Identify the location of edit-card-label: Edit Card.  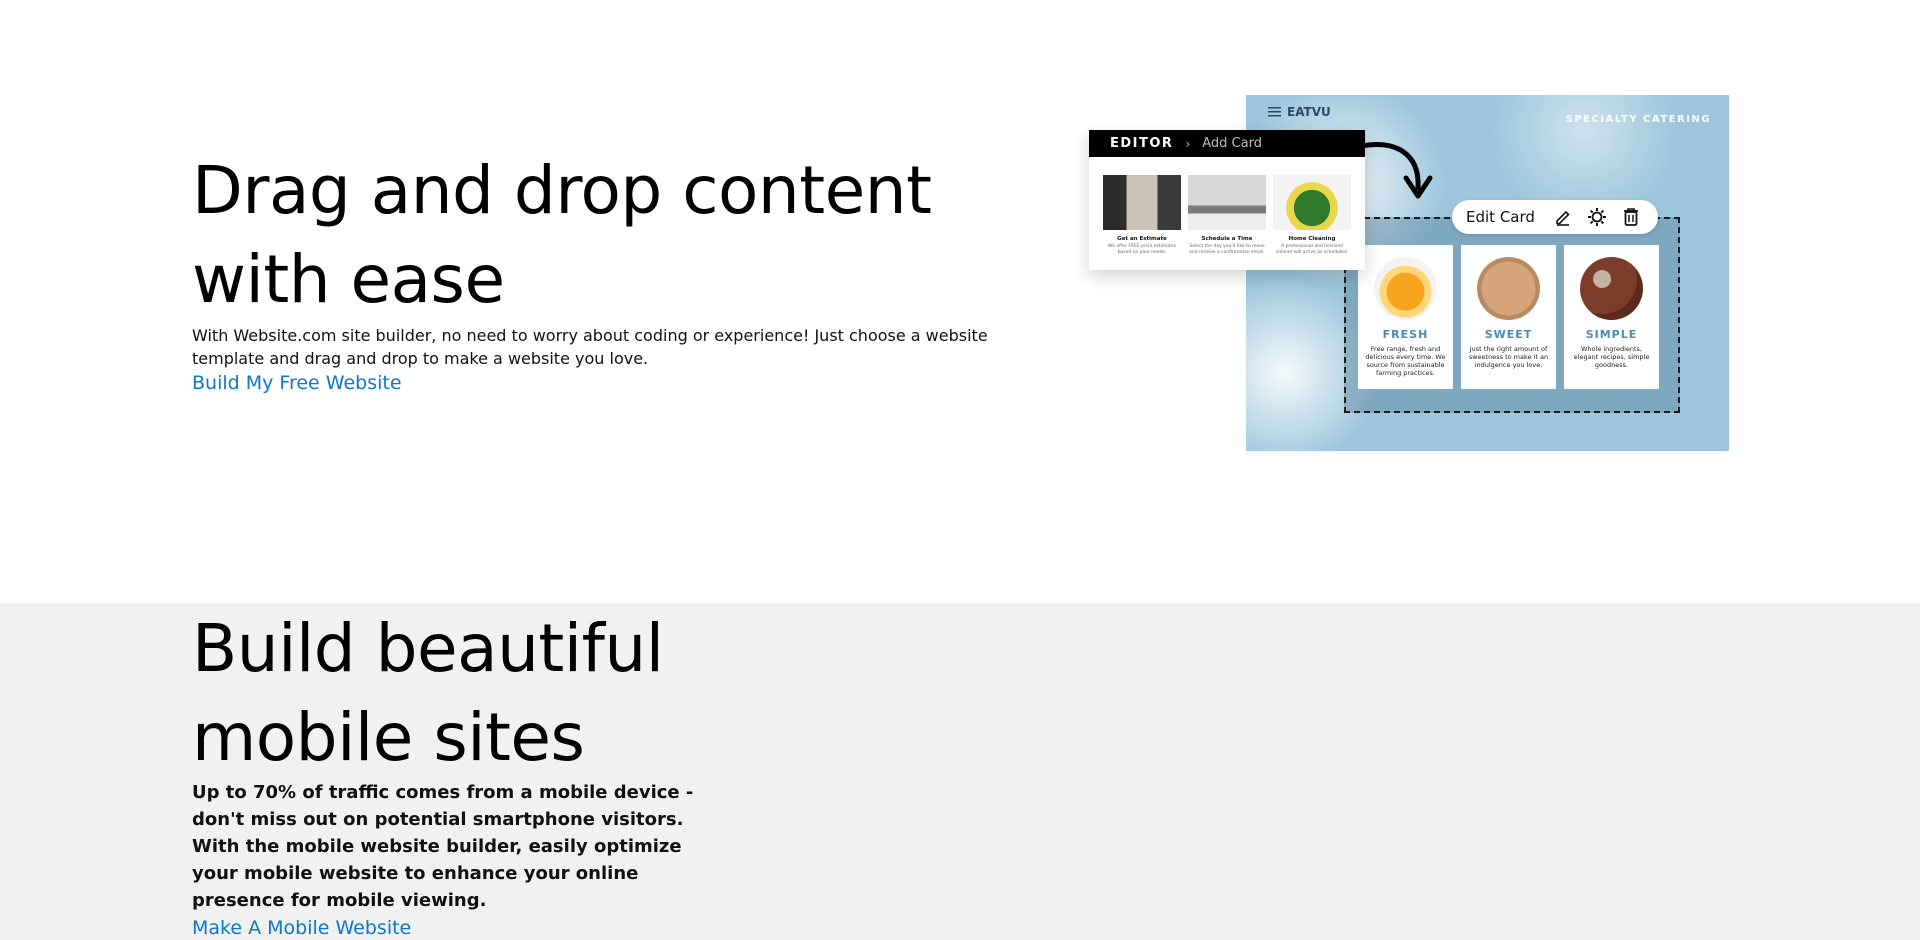
(1500, 217).